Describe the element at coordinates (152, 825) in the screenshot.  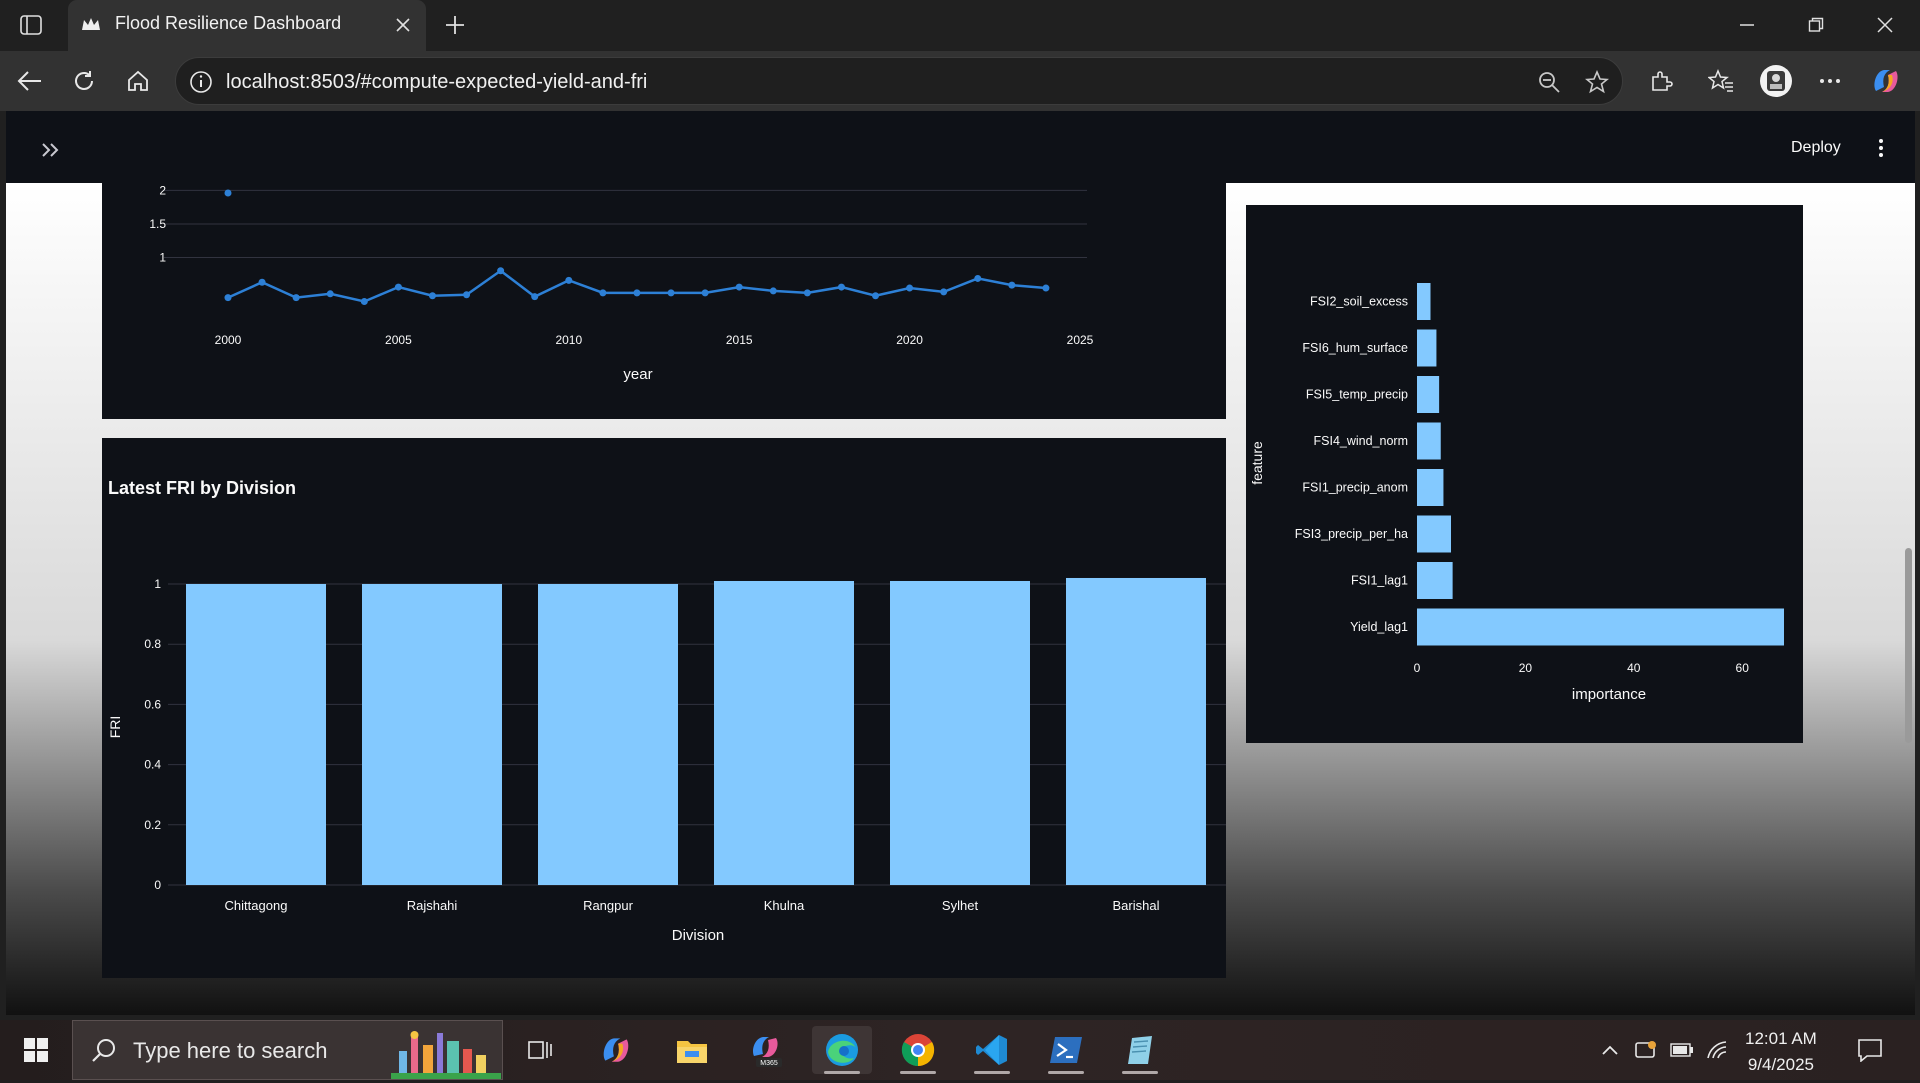
I see `bar-y-tick-label: 0.2` at that location.